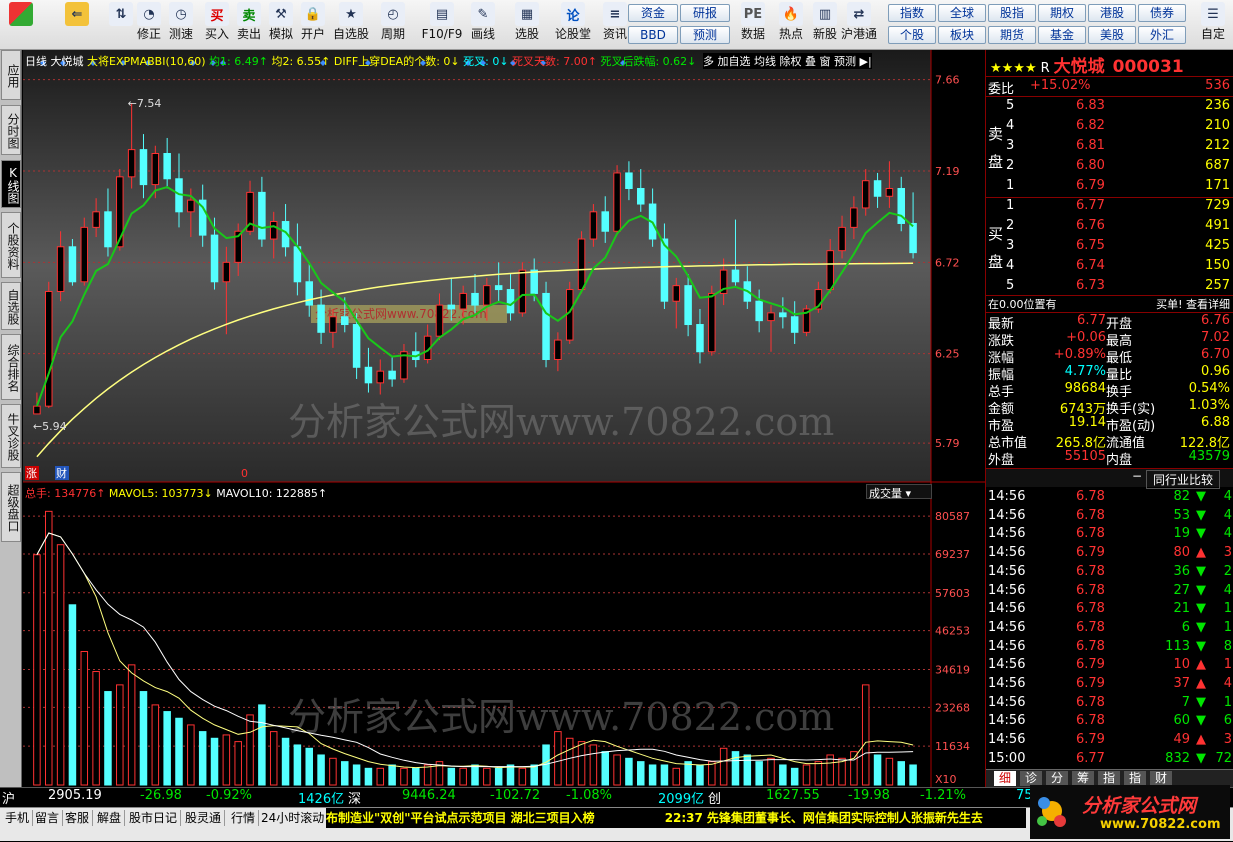 The image size is (1233, 842). Describe the element at coordinates (705, 35) in the screenshot. I see `quick-button-3: 预测` at that location.